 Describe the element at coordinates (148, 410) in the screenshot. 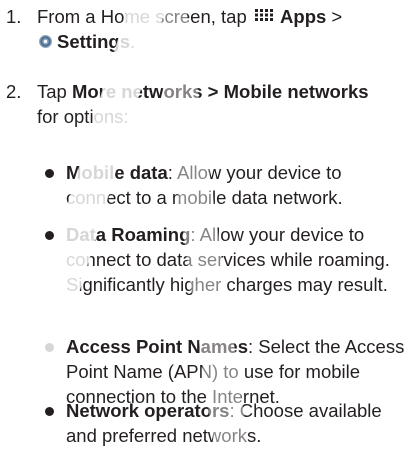

I see `option-term: Network operators` at that location.